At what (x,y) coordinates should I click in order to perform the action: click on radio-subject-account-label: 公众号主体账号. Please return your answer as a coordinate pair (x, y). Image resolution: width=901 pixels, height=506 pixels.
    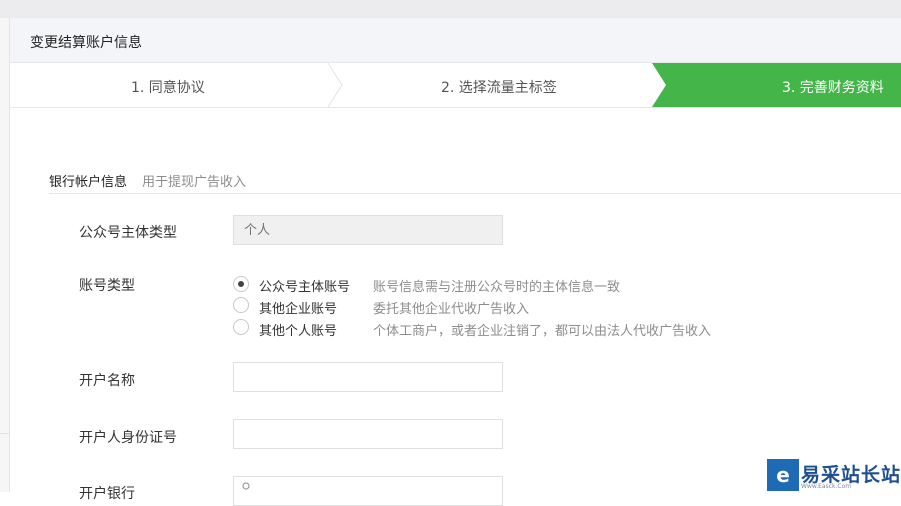
    Looking at the image, I should click on (304, 285).